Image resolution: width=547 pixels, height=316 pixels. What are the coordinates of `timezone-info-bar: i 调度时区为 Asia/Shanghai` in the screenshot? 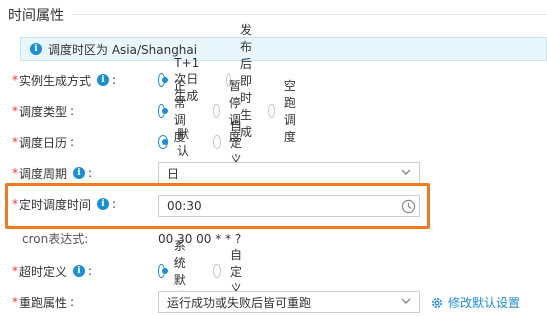 It's located at (283, 49).